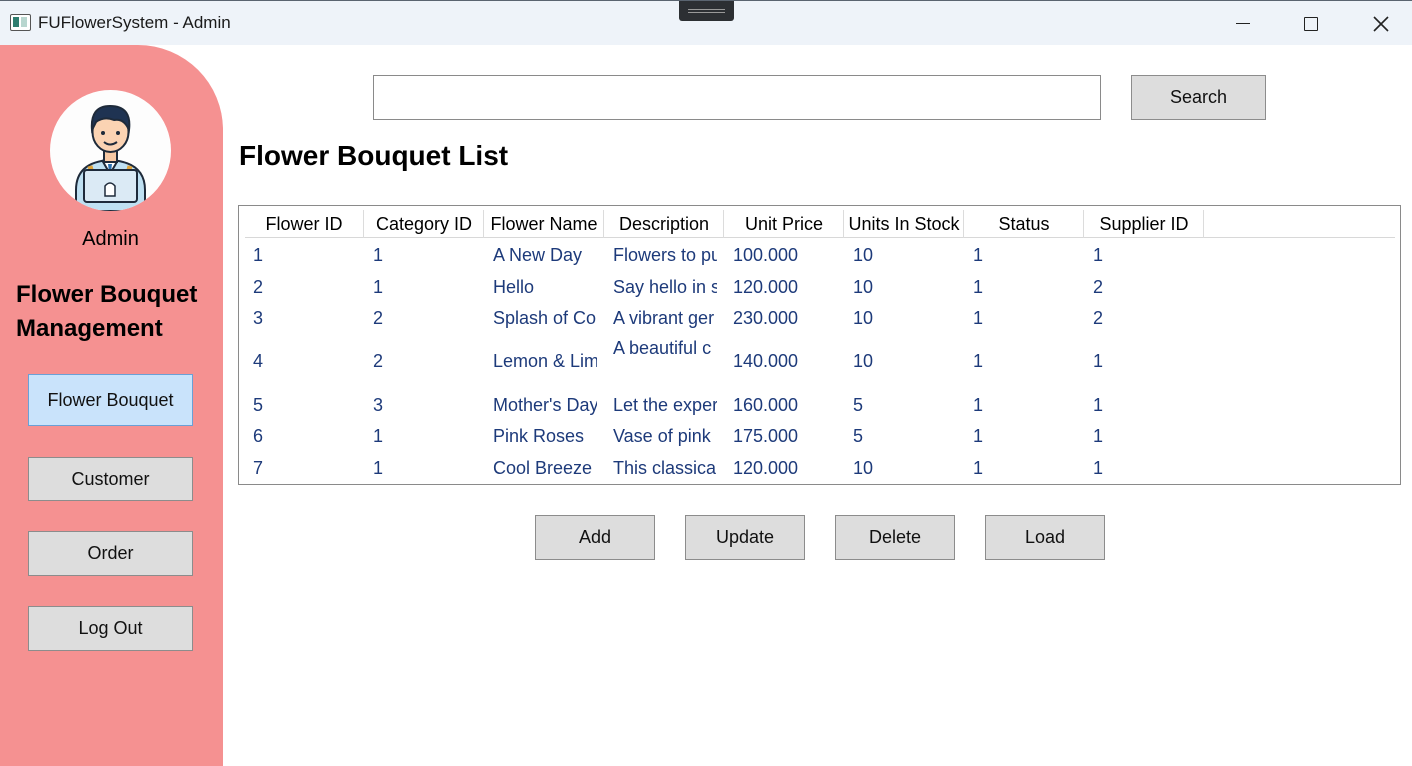 Image resolution: width=1412 pixels, height=766 pixels. I want to click on cell-description: Let the exper, so click(665, 405).